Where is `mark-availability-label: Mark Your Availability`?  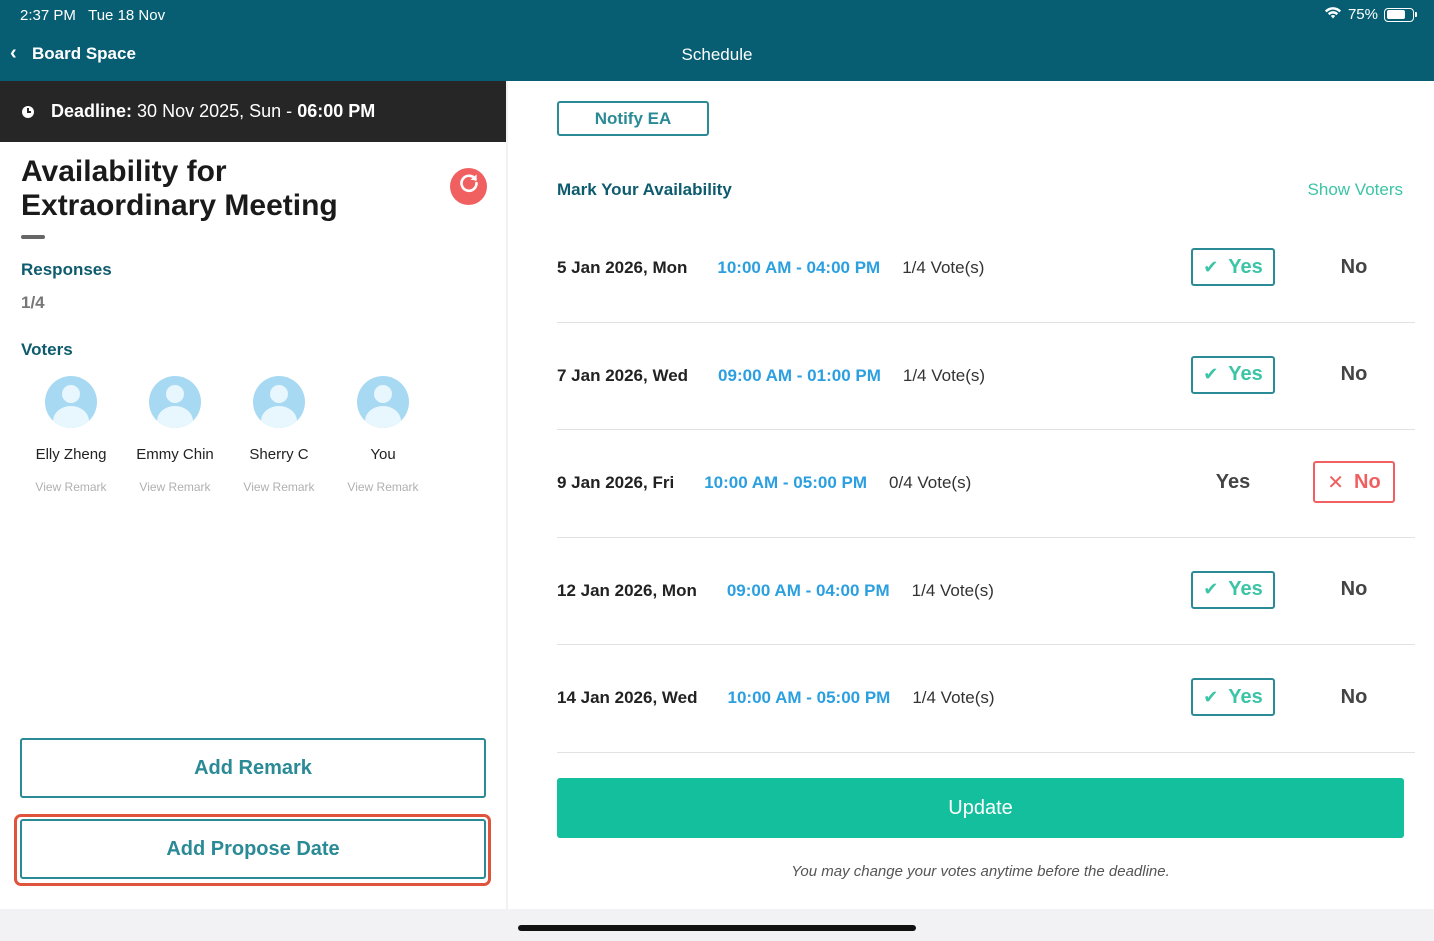
mark-availability-label: Mark Your Availability is located at coordinates (644, 189).